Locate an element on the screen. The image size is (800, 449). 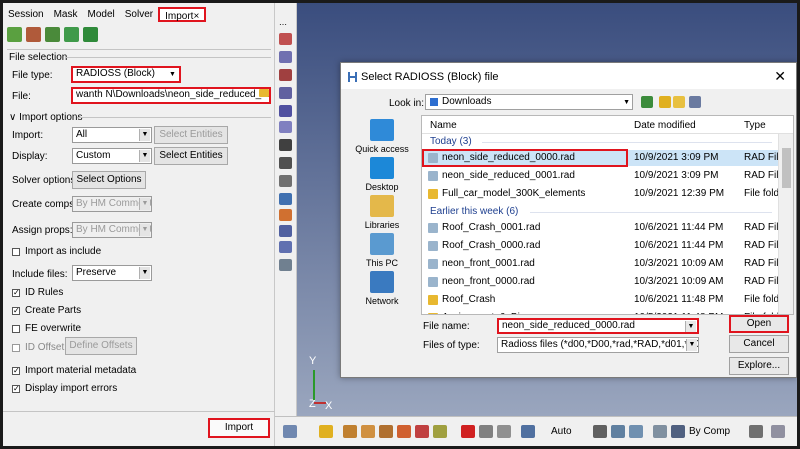
back-icon is located at coordinates (647, 102).